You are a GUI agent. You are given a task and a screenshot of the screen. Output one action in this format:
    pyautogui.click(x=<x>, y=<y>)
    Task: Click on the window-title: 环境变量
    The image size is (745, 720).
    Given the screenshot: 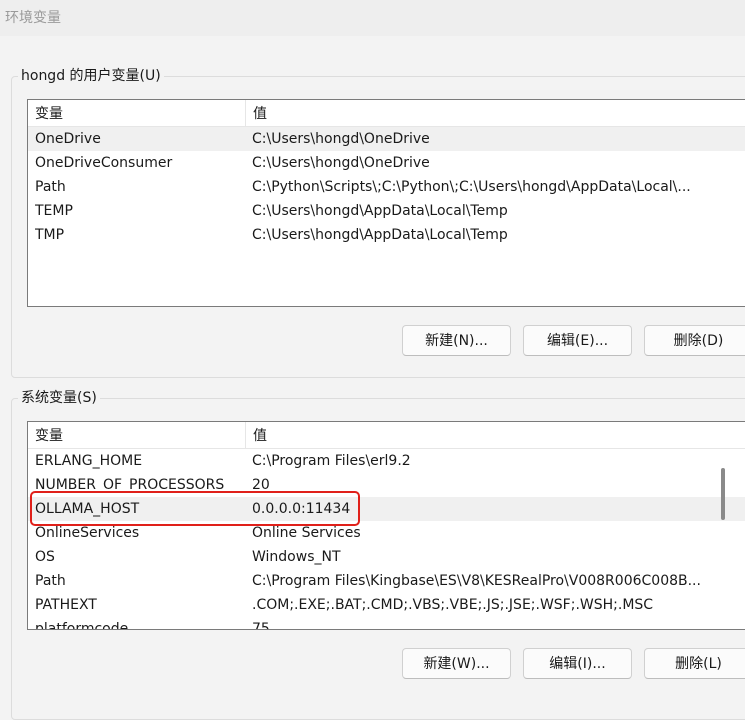 What is the action you would take?
    pyautogui.click(x=33, y=18)
    